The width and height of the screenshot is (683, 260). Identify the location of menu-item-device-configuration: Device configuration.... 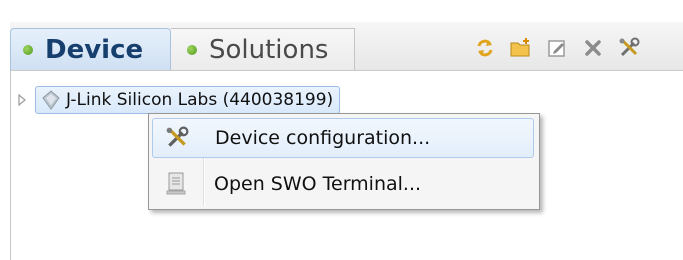
(343, 138).